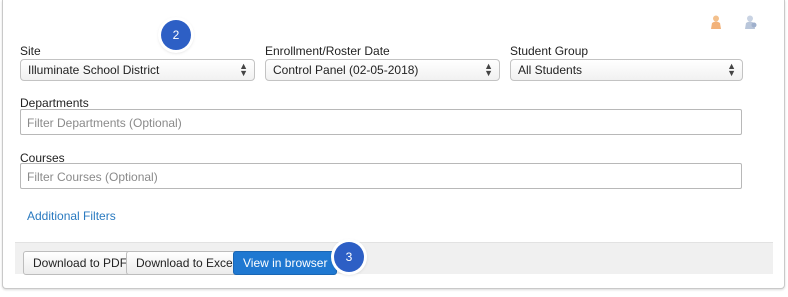 The image size is (788, 297). I want to click on departments-input: Filter Departments (Optional), so click(381, 122).